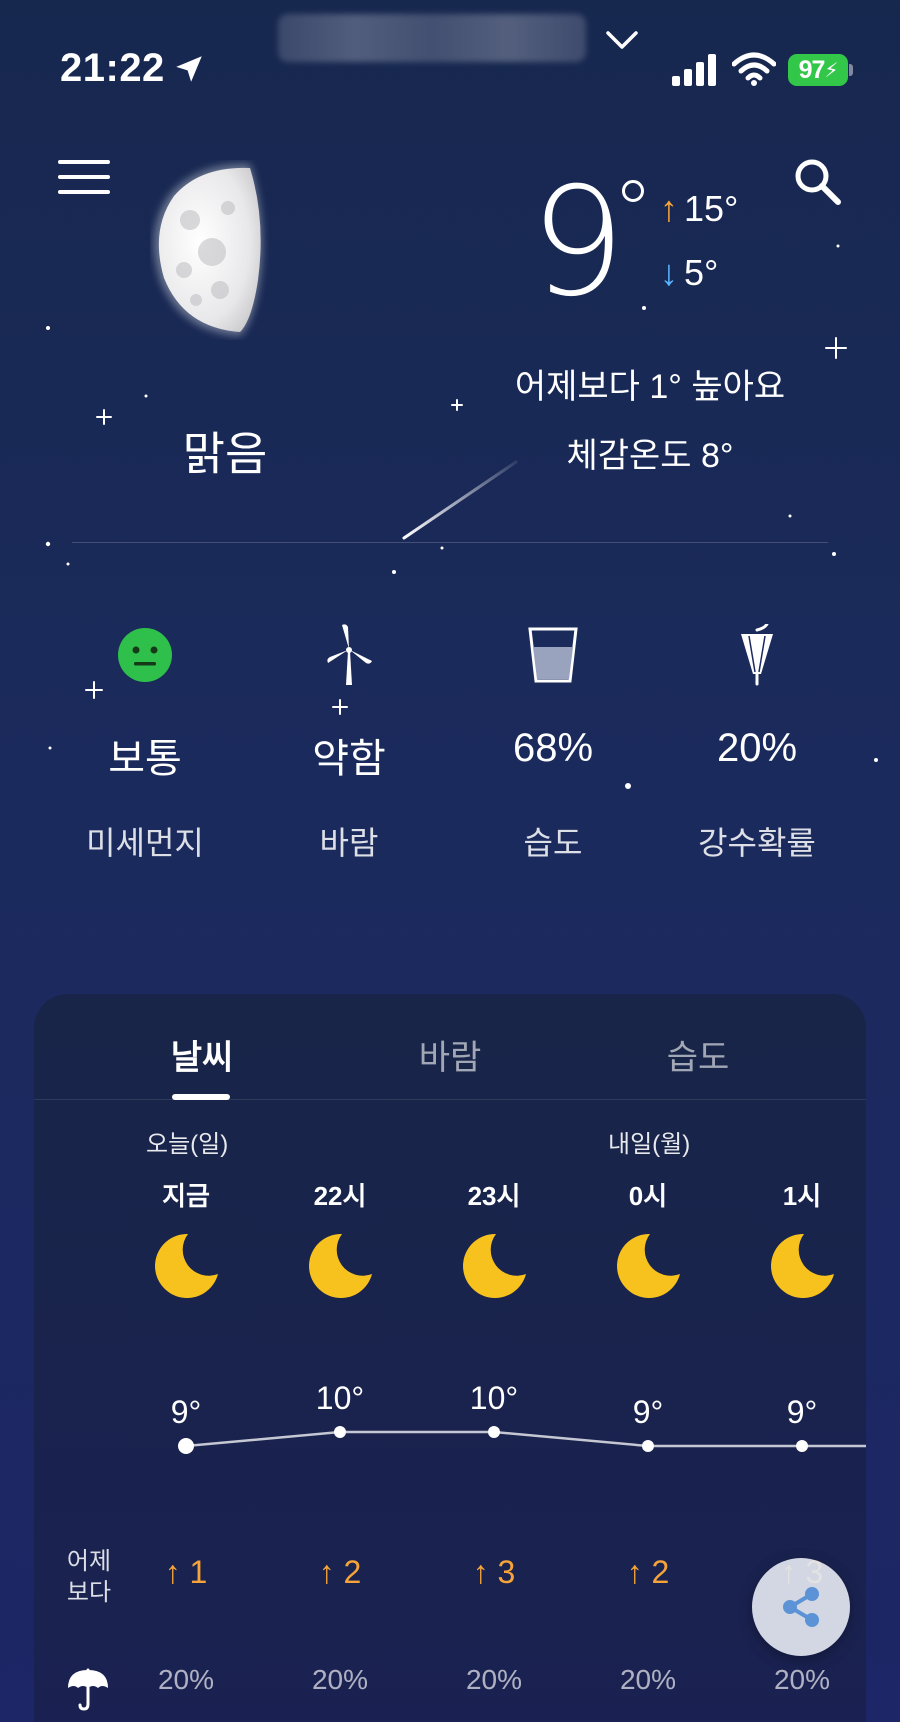 This screenshot has width=900, height=1722. What do you see at coordinates (202, 1054) in the screenshot?
I see `tab-weather: 날씨` at bounding box center [202, 1054].